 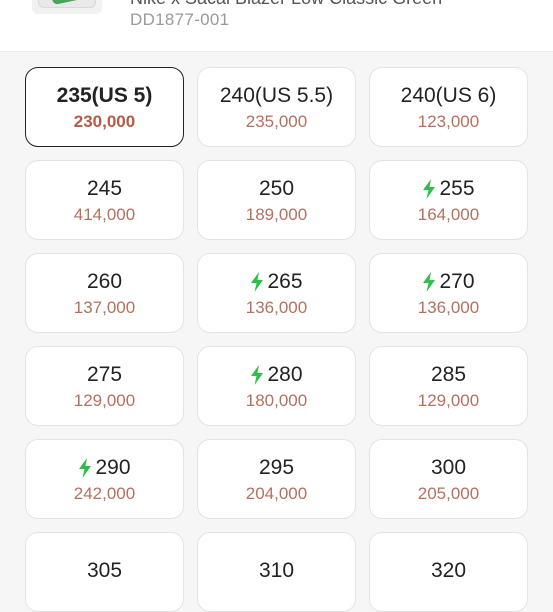 What do you see at coordinates (104, 214) in the screenshot?
I see `size-price: 414,000` at bounding box center [104, 214].